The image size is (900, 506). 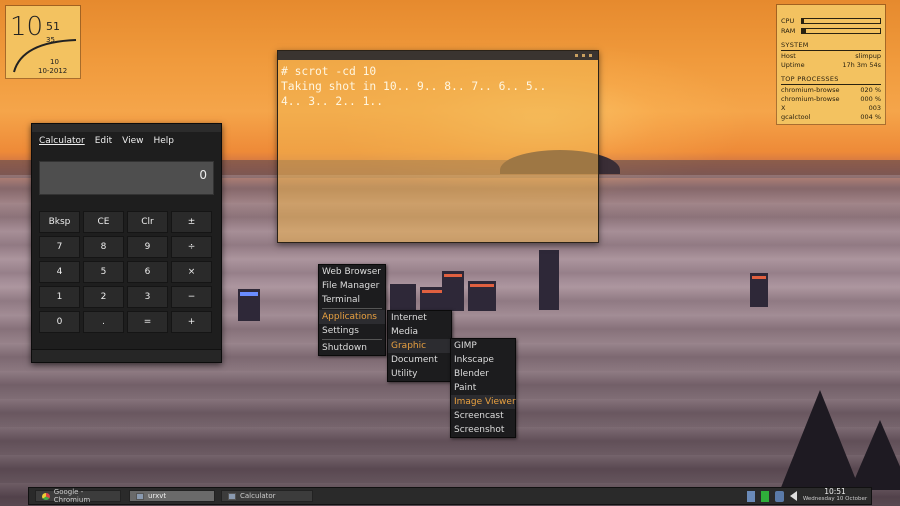 What do you see at coordinates (332, 101) in the screenshot?
I see `terminal-line: 4.. 3.. 2.. 1..` at bounding box center [332, 101].